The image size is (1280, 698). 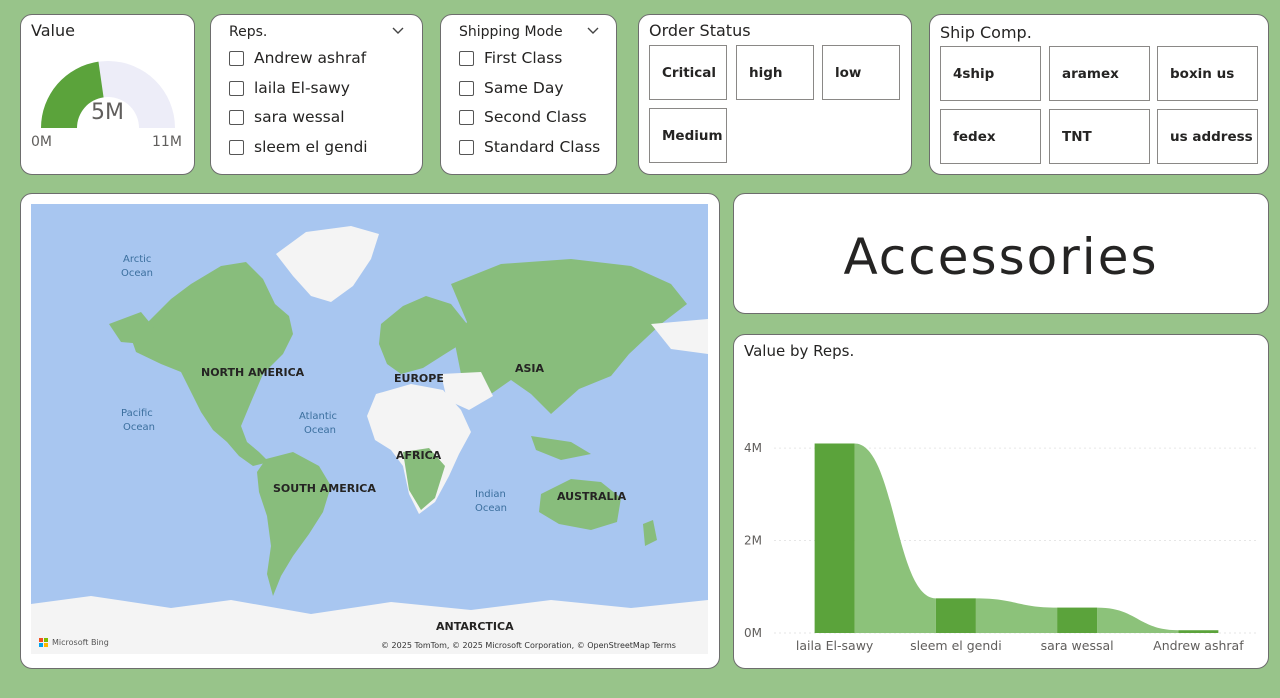 I want to click on map-label-indian-1: Indian, so click(x=490, y=494).